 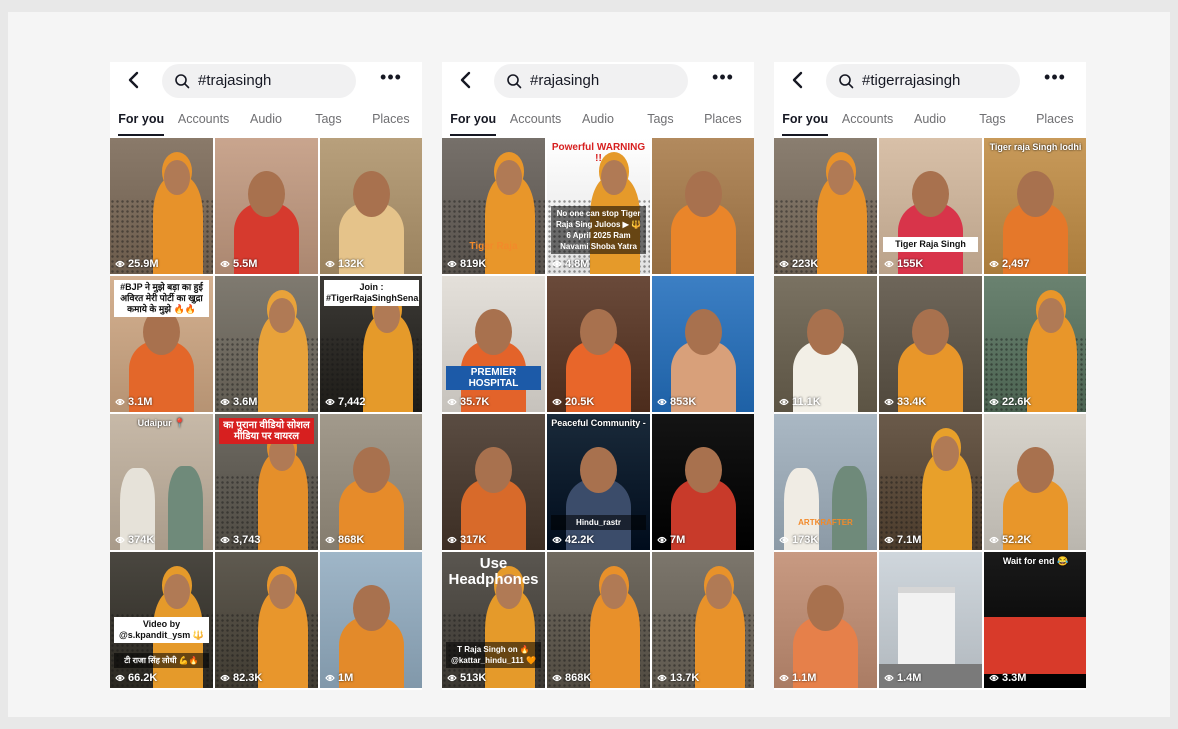 I want to click on search-input: #rajasingh, so click(x=591, y=81).